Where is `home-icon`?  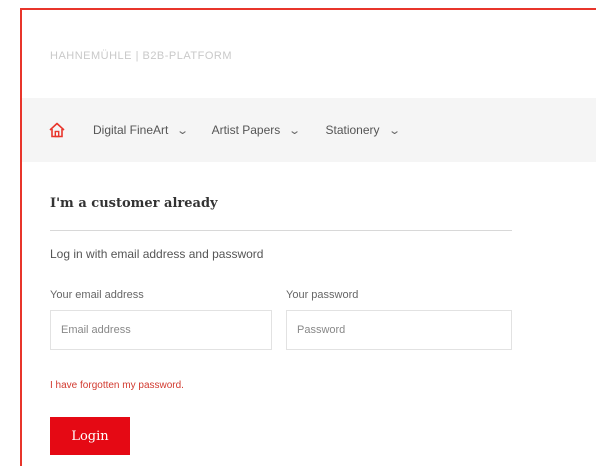 home-icon is located at coordinates (57, 130).